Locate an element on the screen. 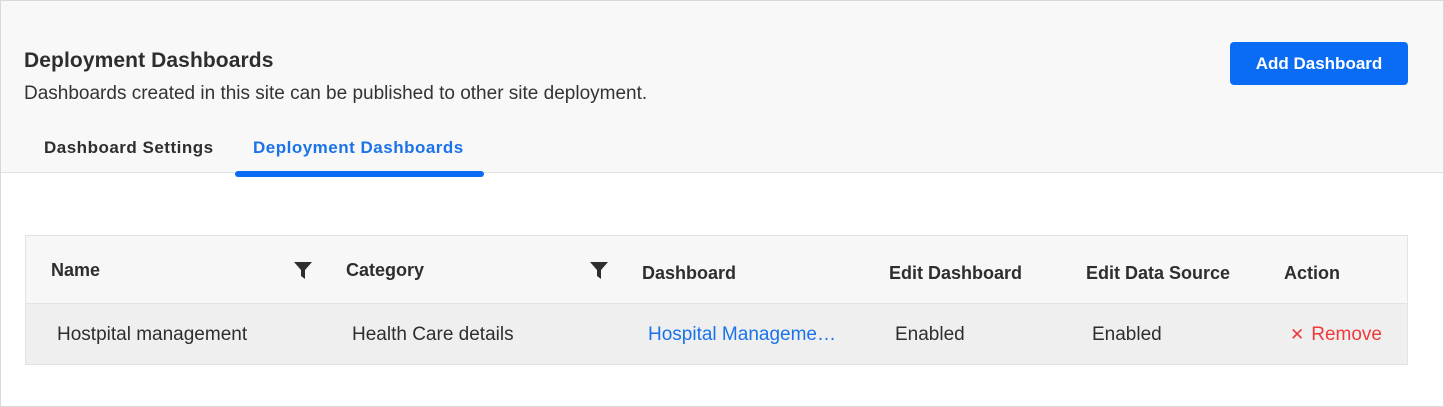 Image resolution: width=1444 pixels, height=407 pixels. column-header-edit-dashboard: Edit Dashboard is located at coordinates (956, 273).